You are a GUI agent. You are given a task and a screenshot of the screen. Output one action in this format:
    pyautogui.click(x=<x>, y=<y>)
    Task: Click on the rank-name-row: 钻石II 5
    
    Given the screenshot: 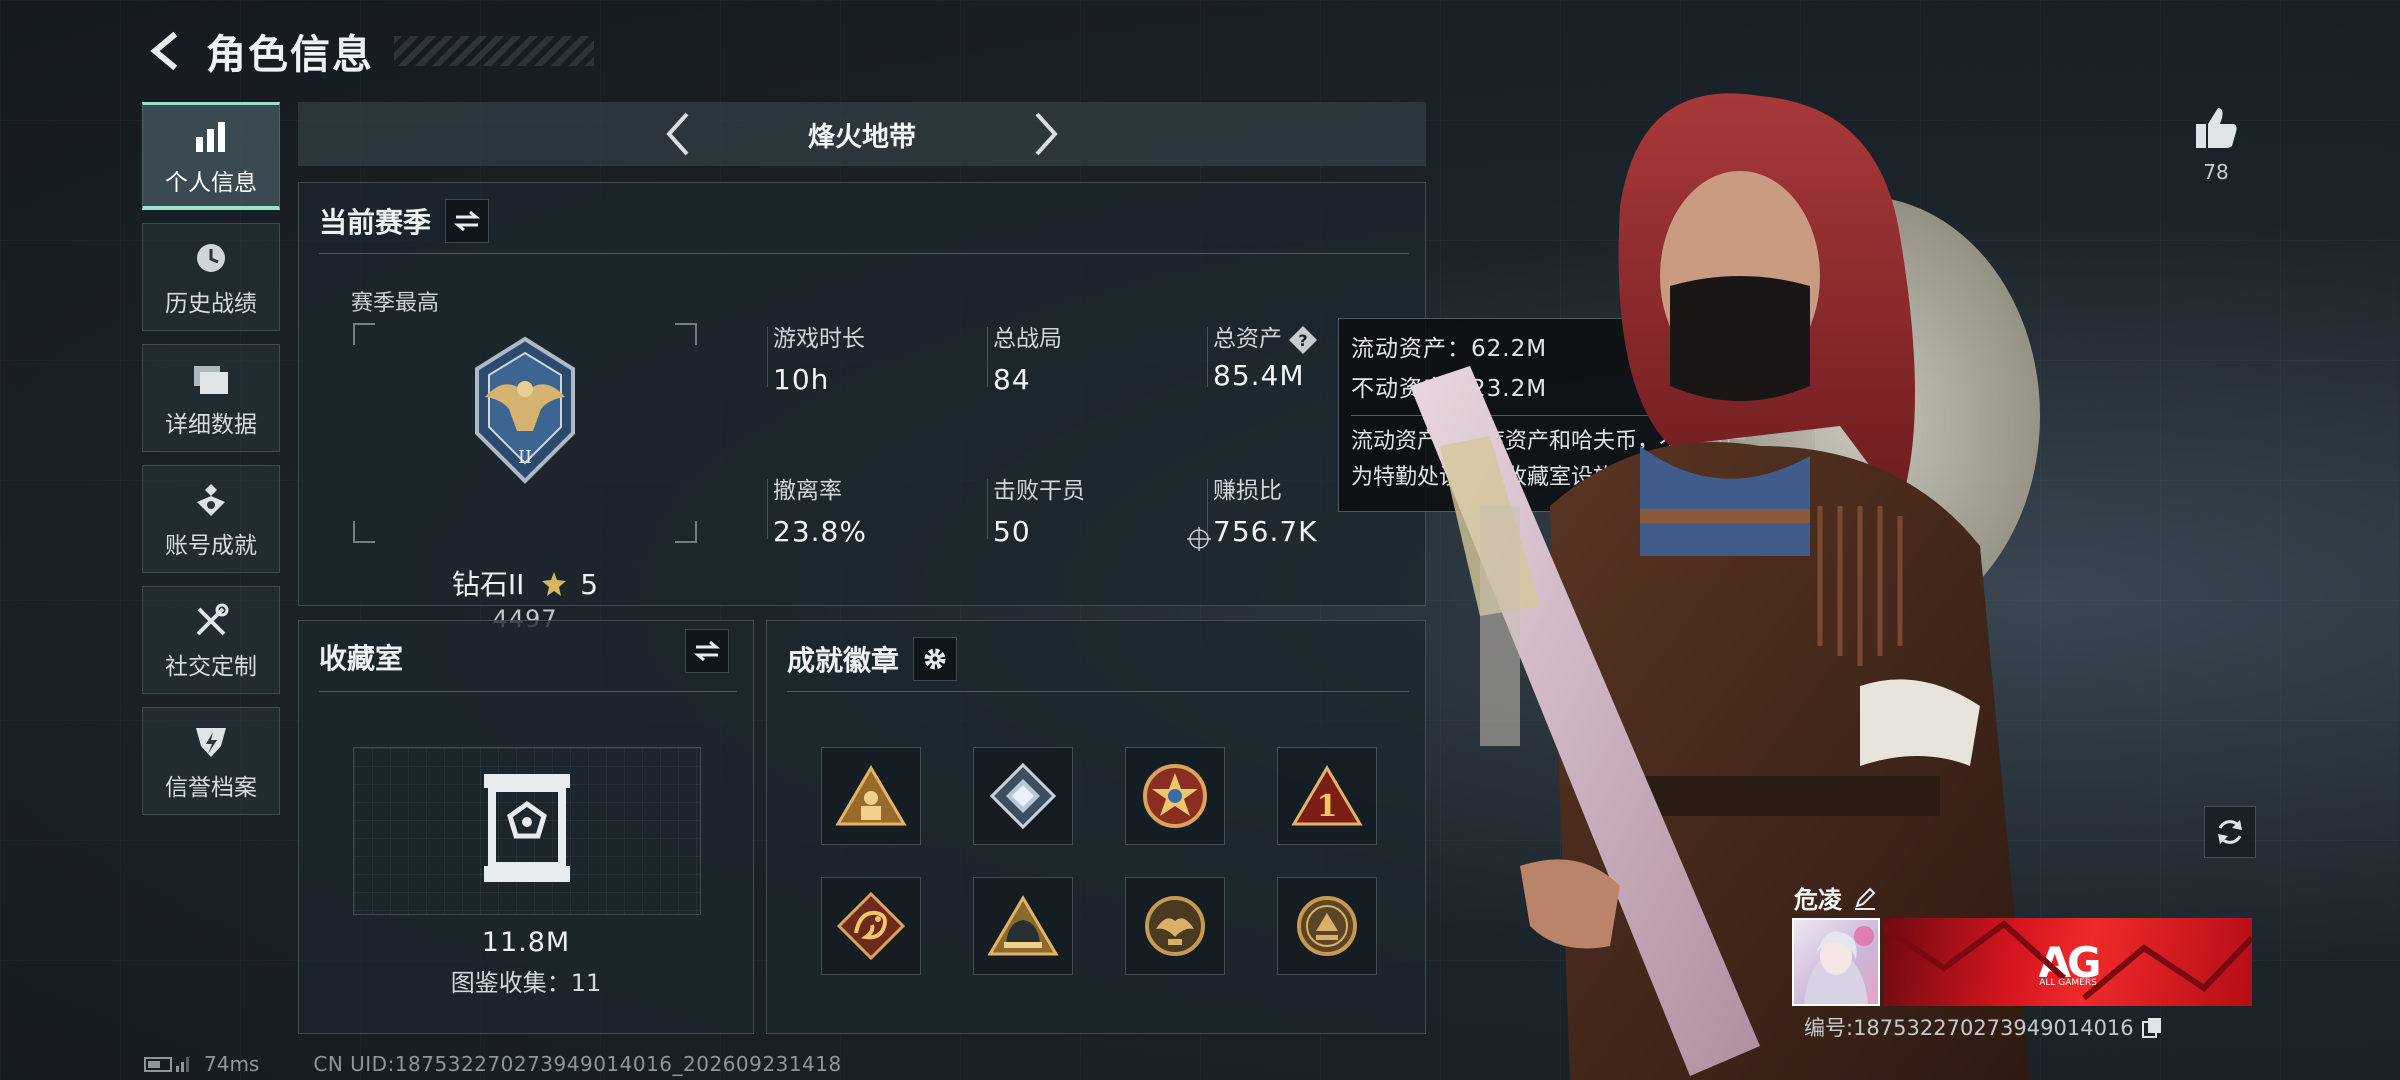 What is the action you would take?
    pyautogui.click(x=525, y=583)
    